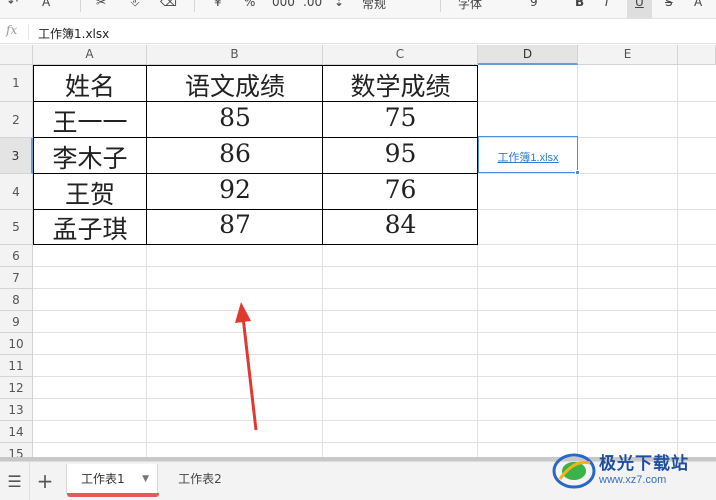  I want to click on sheet-list-icon: ☰, so click(15, 481).